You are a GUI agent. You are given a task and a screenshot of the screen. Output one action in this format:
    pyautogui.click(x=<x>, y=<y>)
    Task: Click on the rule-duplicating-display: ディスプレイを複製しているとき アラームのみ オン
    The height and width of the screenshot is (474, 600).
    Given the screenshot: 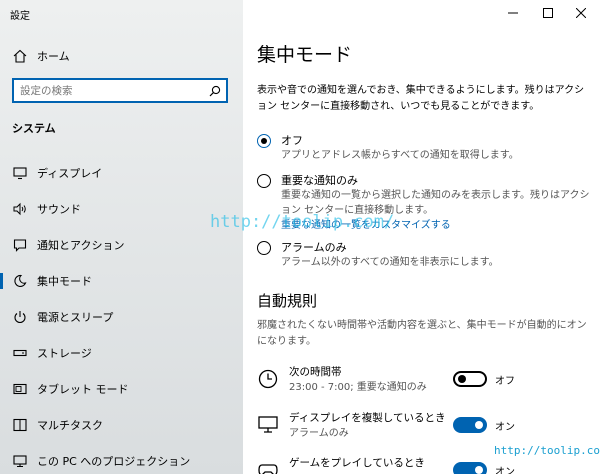 What is the action you would take?
    pyautogui.click(x=425, y=429)
    